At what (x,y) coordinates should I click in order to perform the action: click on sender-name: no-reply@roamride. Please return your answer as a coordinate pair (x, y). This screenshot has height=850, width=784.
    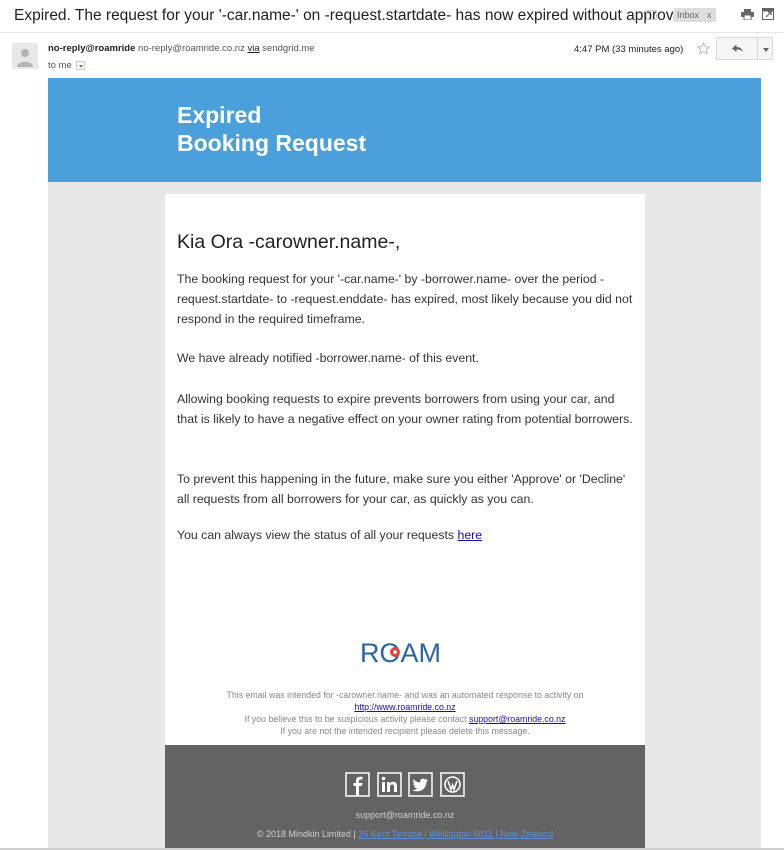
    Looking at the image, I should click on (91, 48).